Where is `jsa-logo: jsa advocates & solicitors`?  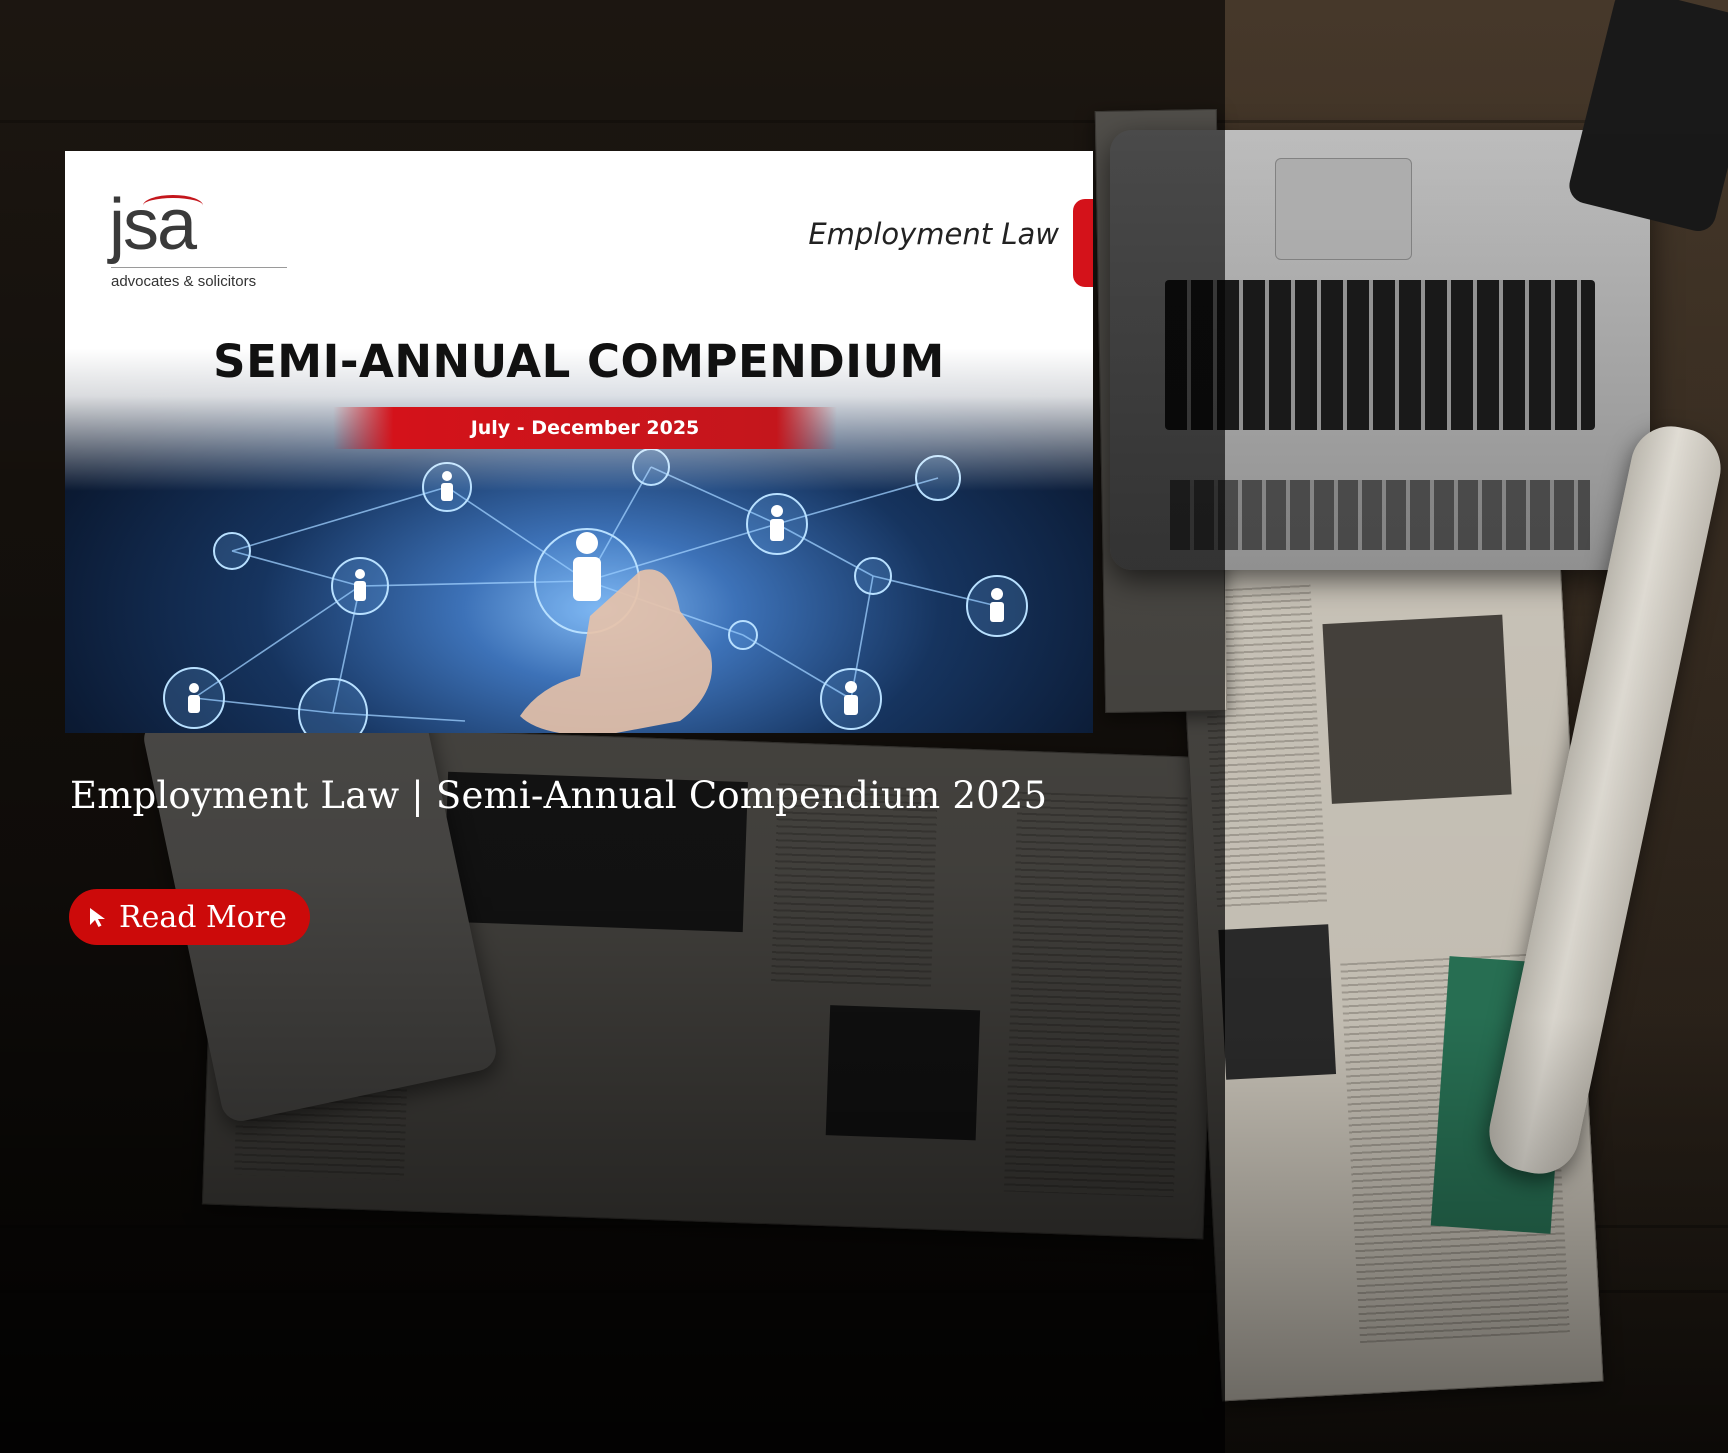 jsa-logo: jsa advocates & solicitors is located at coordinates (199, 240).